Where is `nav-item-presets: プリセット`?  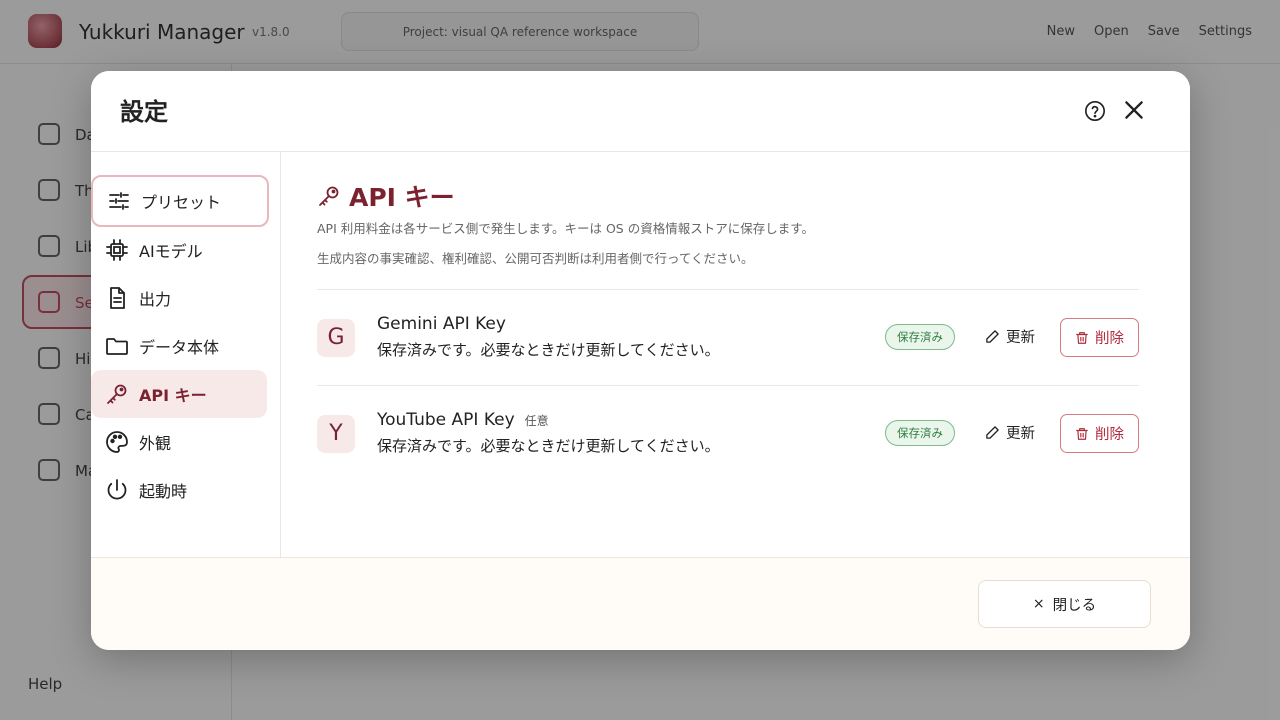 nav-item-presets: プリセット is located at coordinates (180, 201).